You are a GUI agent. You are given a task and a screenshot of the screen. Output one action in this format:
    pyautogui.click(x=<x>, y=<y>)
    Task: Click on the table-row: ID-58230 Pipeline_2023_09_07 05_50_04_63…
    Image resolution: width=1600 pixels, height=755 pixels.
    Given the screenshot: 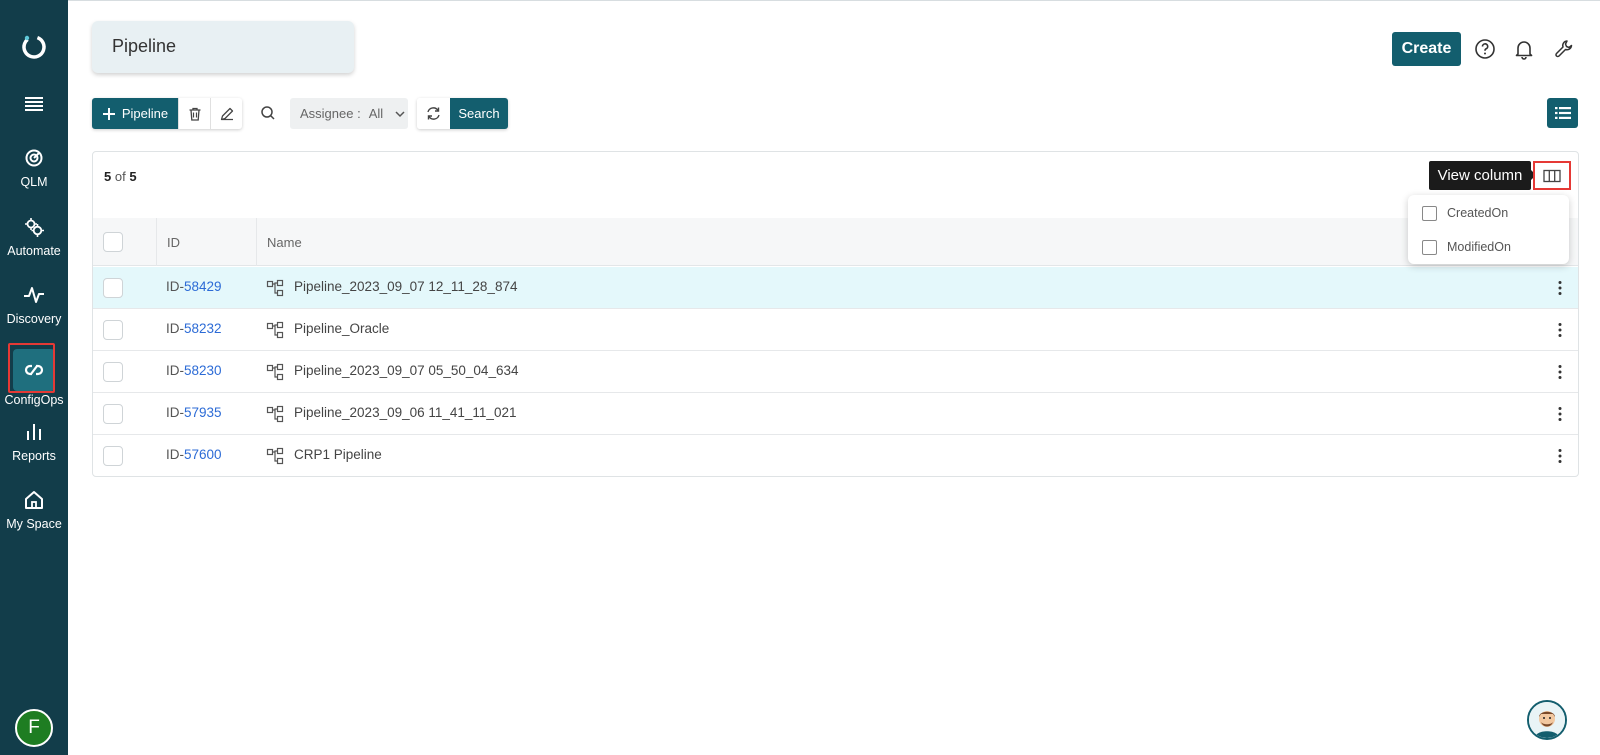 What is the action you would take?
    pyautogui.click(x=835, y=372)
    